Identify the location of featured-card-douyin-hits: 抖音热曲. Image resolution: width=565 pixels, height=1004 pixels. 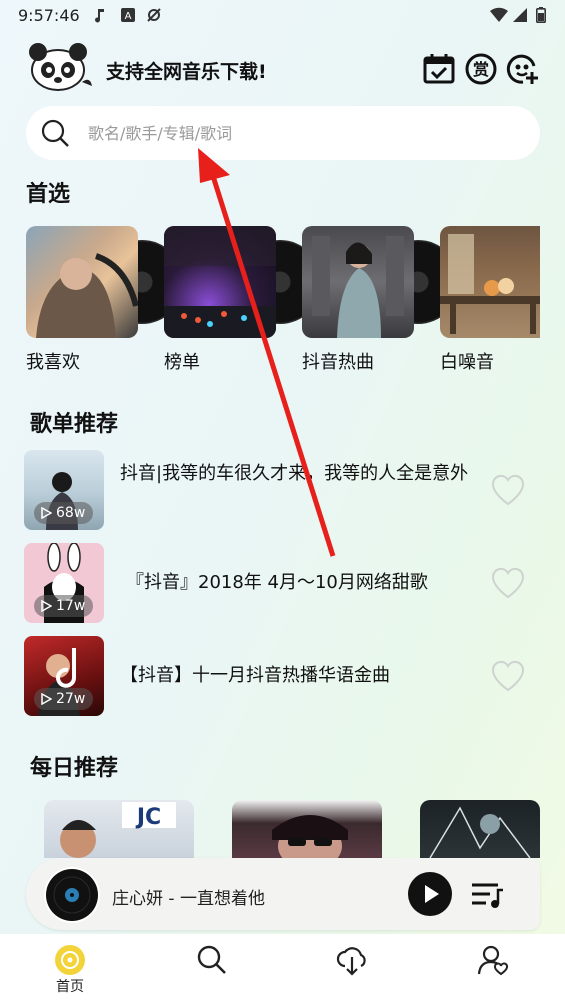
(381, 301).